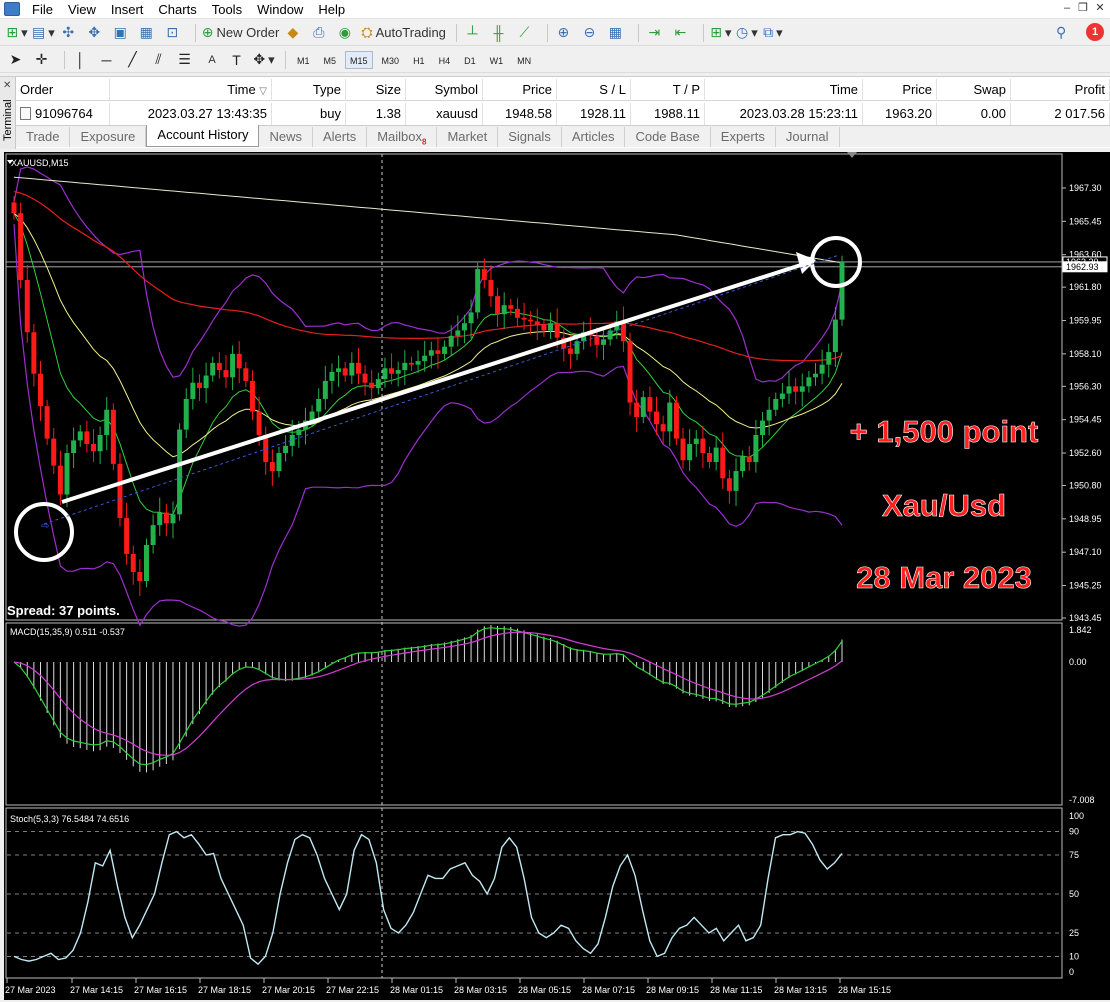 The image size is (1110, 1002). What do you see at coordinates (565, 33) in the screenshot?
I see `zoom-in-icon: ⊕` at bounding box center [565, 33].